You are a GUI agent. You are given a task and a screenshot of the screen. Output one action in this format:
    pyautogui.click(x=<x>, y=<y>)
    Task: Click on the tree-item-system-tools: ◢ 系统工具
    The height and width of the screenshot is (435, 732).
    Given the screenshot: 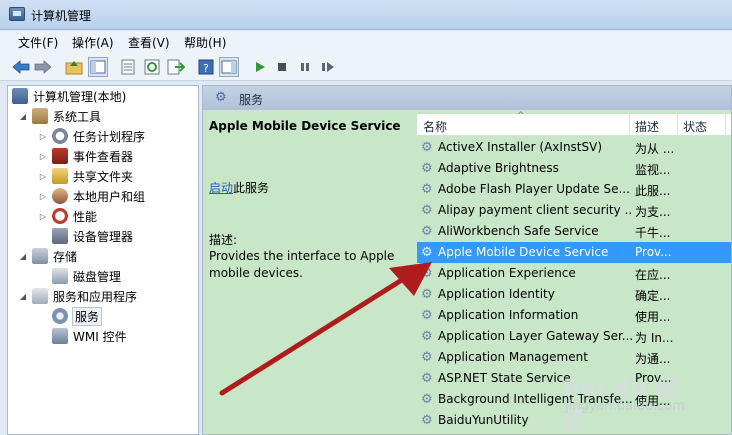 What is the action you would take?
    pyautogui.click(x=59, y=116)
    